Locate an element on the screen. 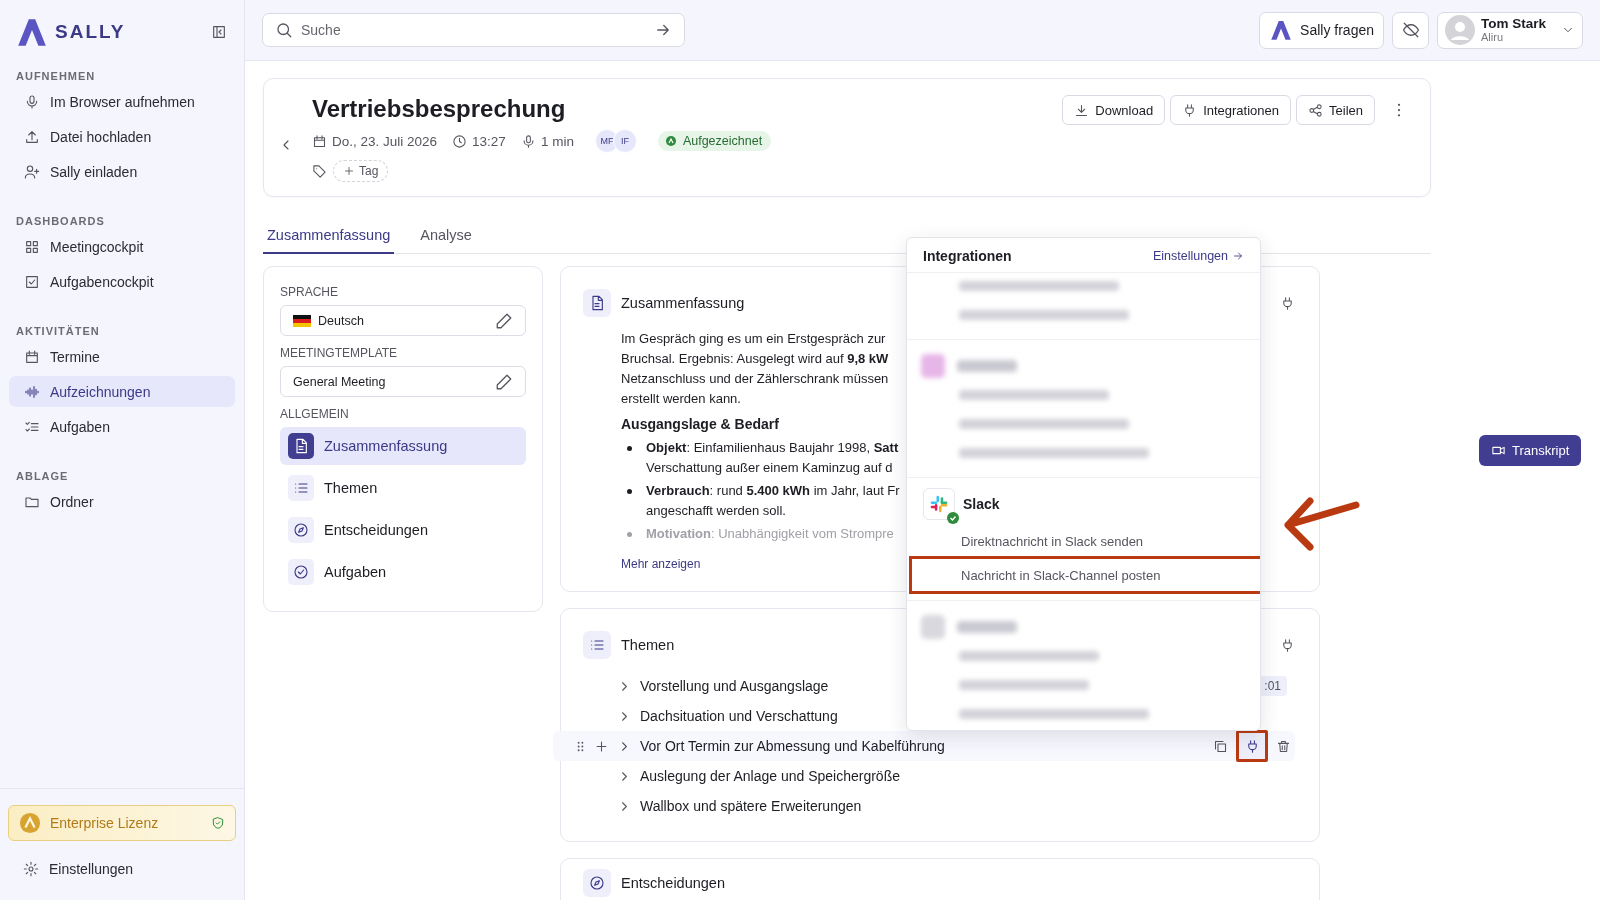 This screenshot has height=900, width=1600. summary-text: Im Gespräch ging es um ein Erstgespräch zur is located at coordinates (754, 339).